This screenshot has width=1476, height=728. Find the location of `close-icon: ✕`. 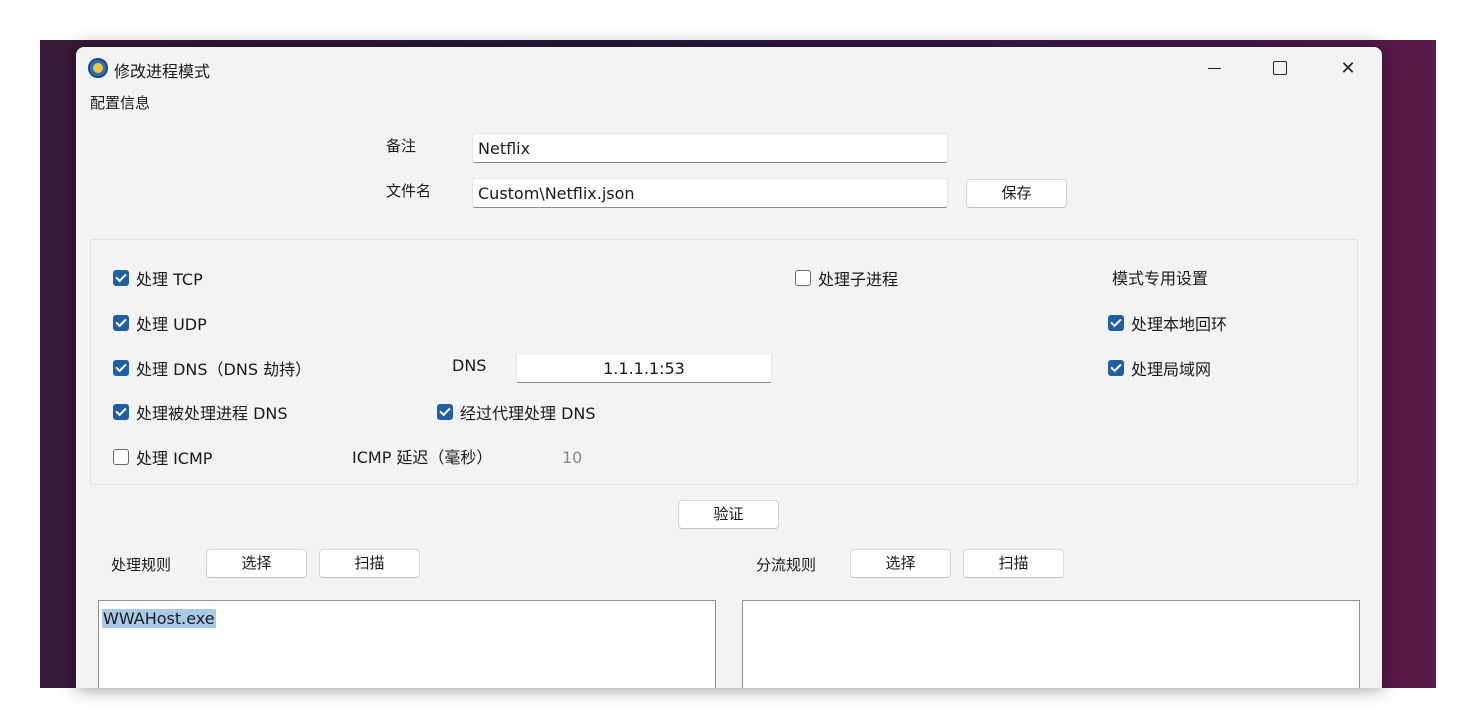

close-icon: ✕ is located at coordinates (1348, 68).